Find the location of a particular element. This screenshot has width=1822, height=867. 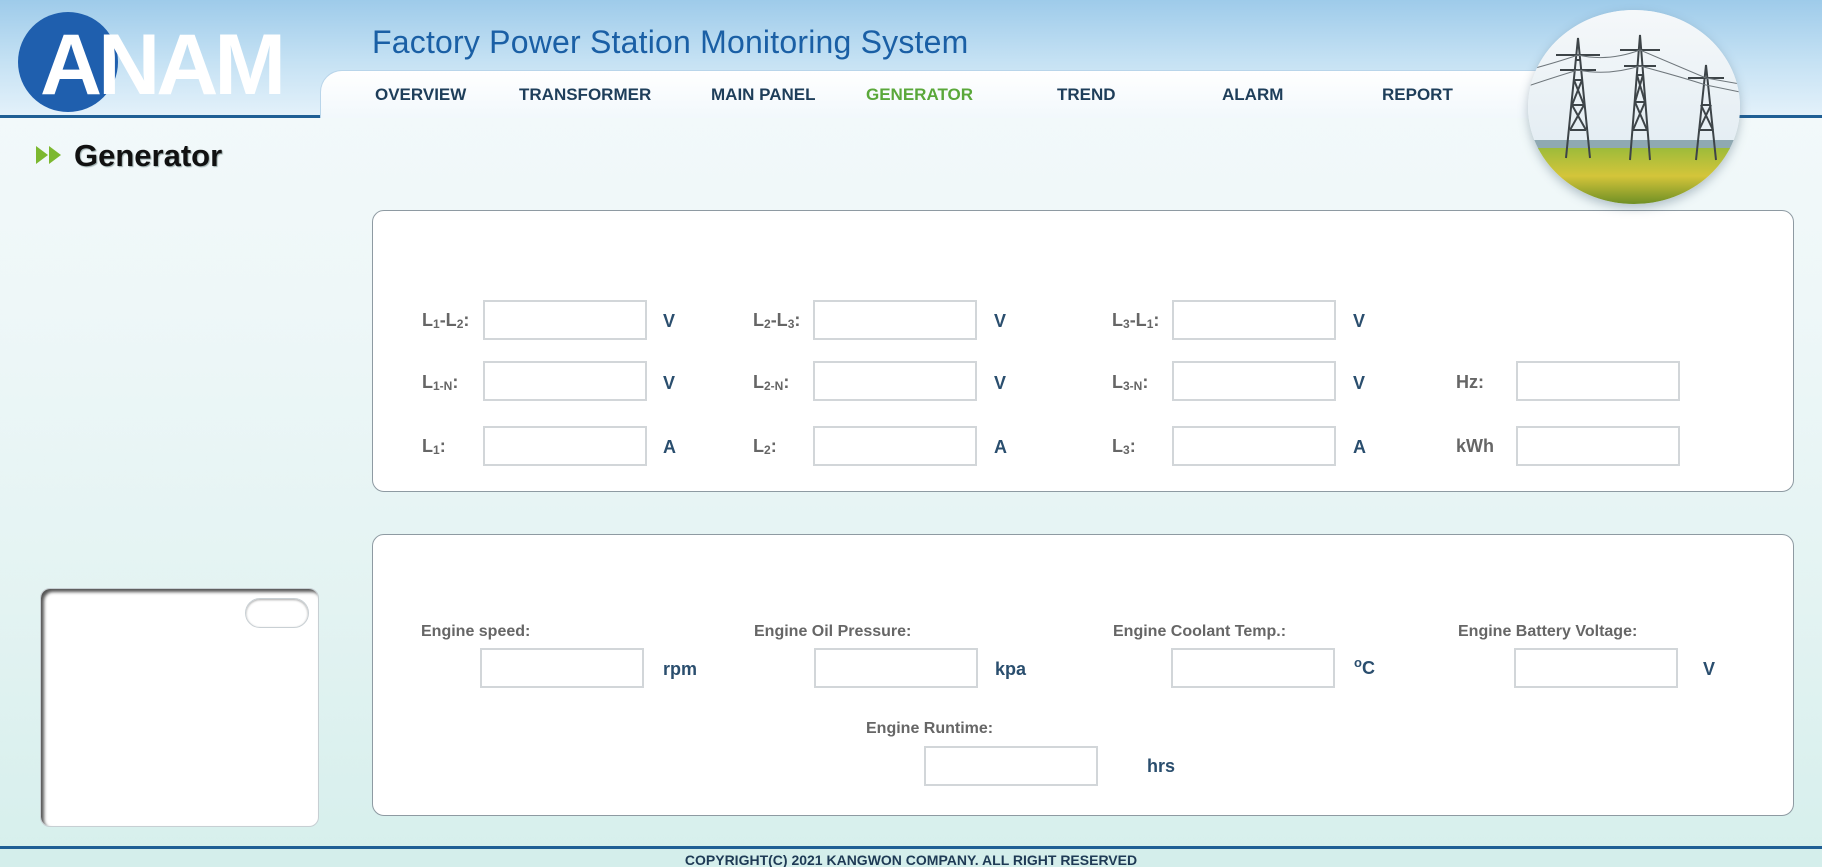

energy-kwh-field is located at coordinates (1598, 446).